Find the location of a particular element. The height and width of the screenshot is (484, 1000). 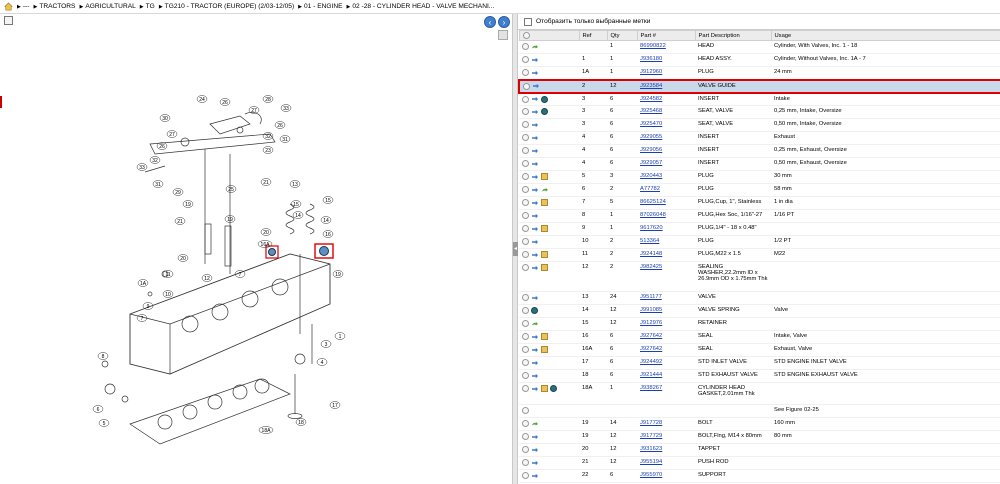

row-part-number: J955194 is located at coordinates (666, 463).